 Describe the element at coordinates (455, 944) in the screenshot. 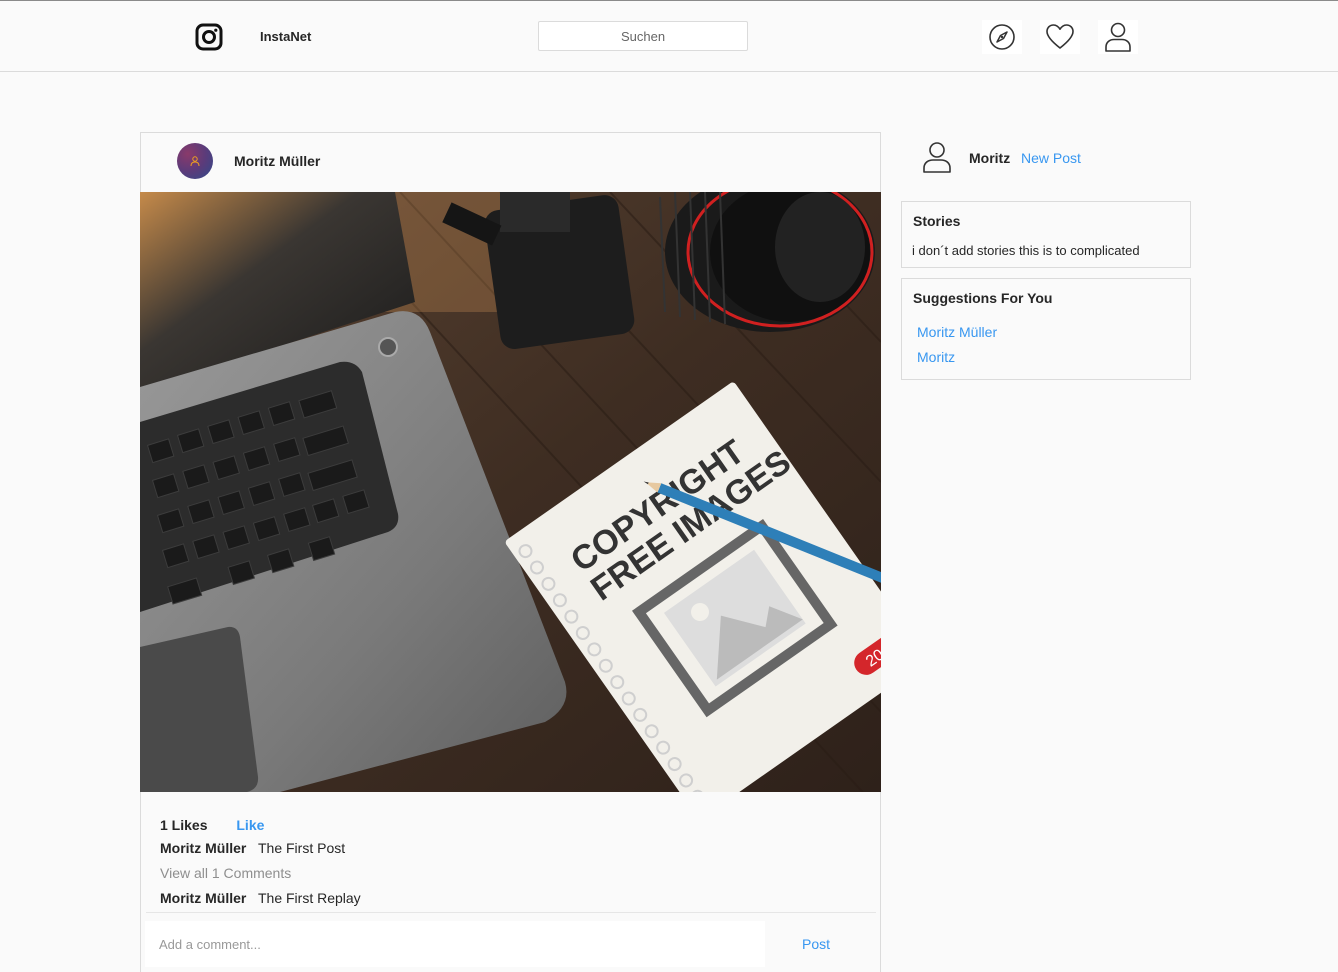

I see `comment-input` at that location.